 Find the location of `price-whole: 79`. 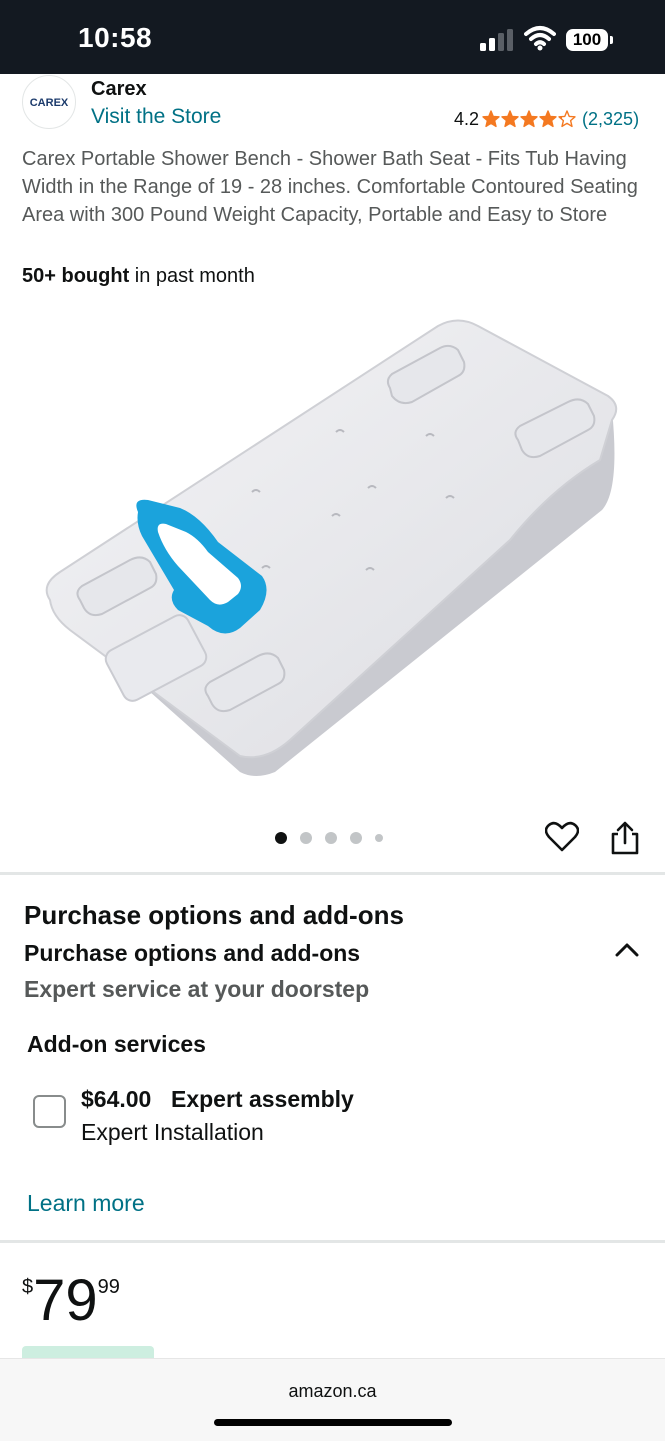

price-whole: 79 is located at coordinates (65, 1300).